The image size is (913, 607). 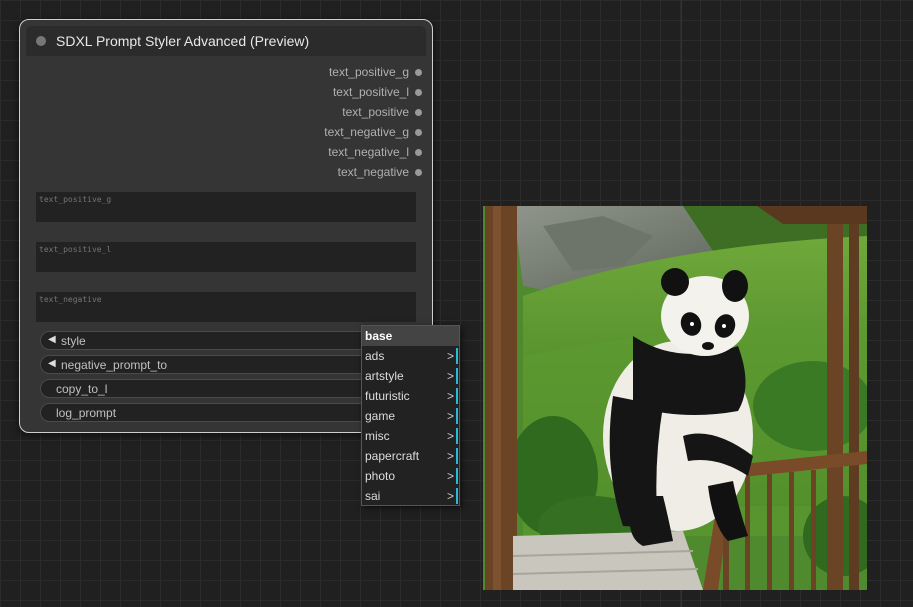 I want to click on menu-item-game: game >, so click(x=410, y=416).